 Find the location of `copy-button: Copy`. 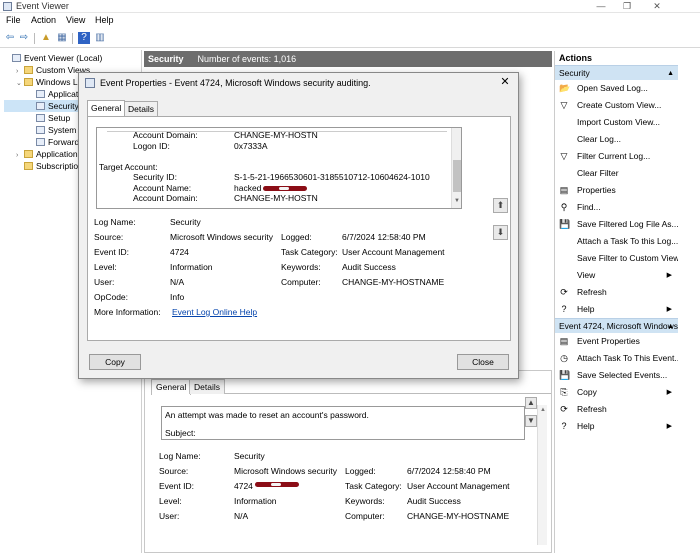

copy-button: Copy is located at coordinates (115, 362).